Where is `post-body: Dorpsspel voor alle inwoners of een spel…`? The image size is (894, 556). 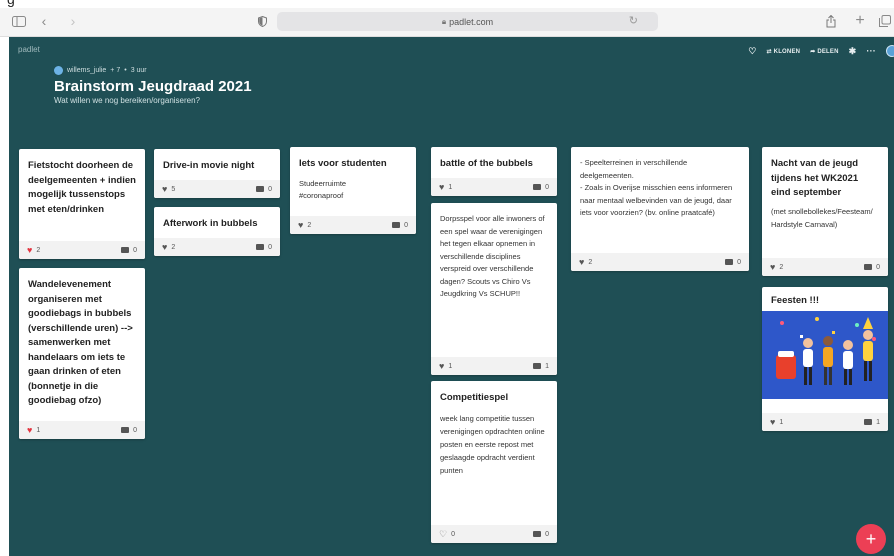 post-body: Dorpsspel voor alle inwoners of een spel… is located at coordinates (492, 256).